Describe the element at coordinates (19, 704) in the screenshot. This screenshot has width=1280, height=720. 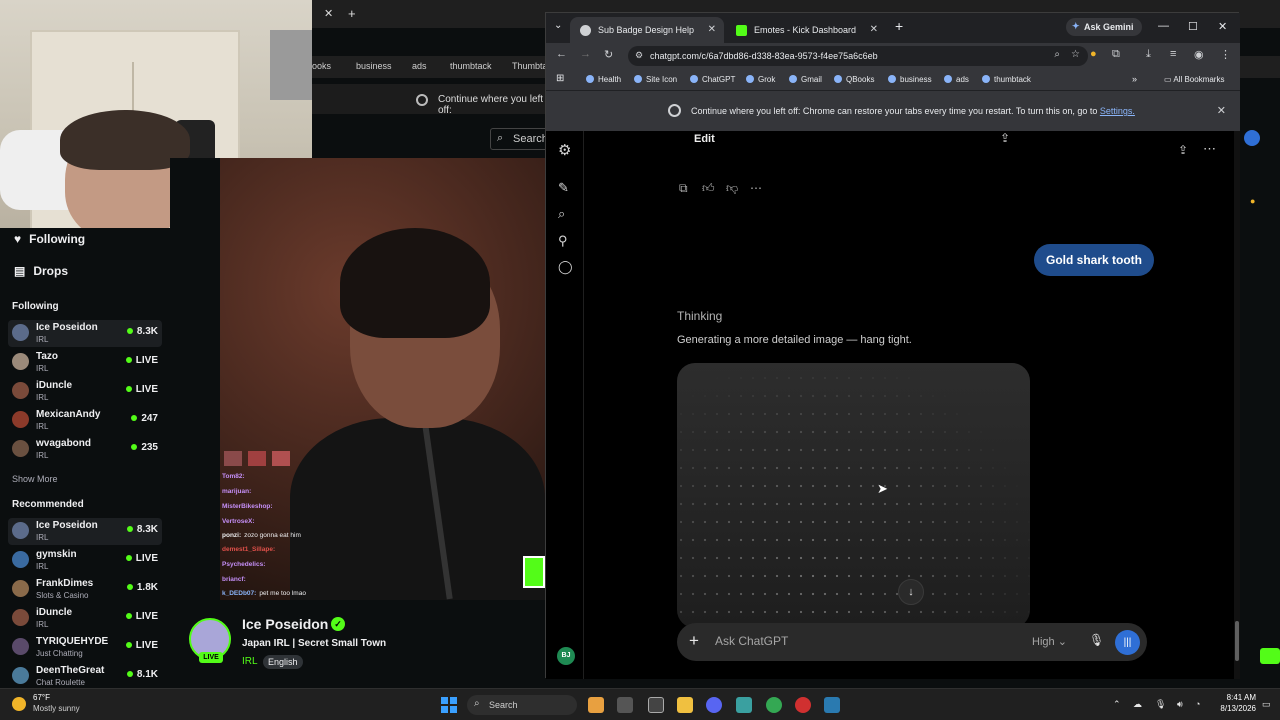
I see `sun-icon` at that location.